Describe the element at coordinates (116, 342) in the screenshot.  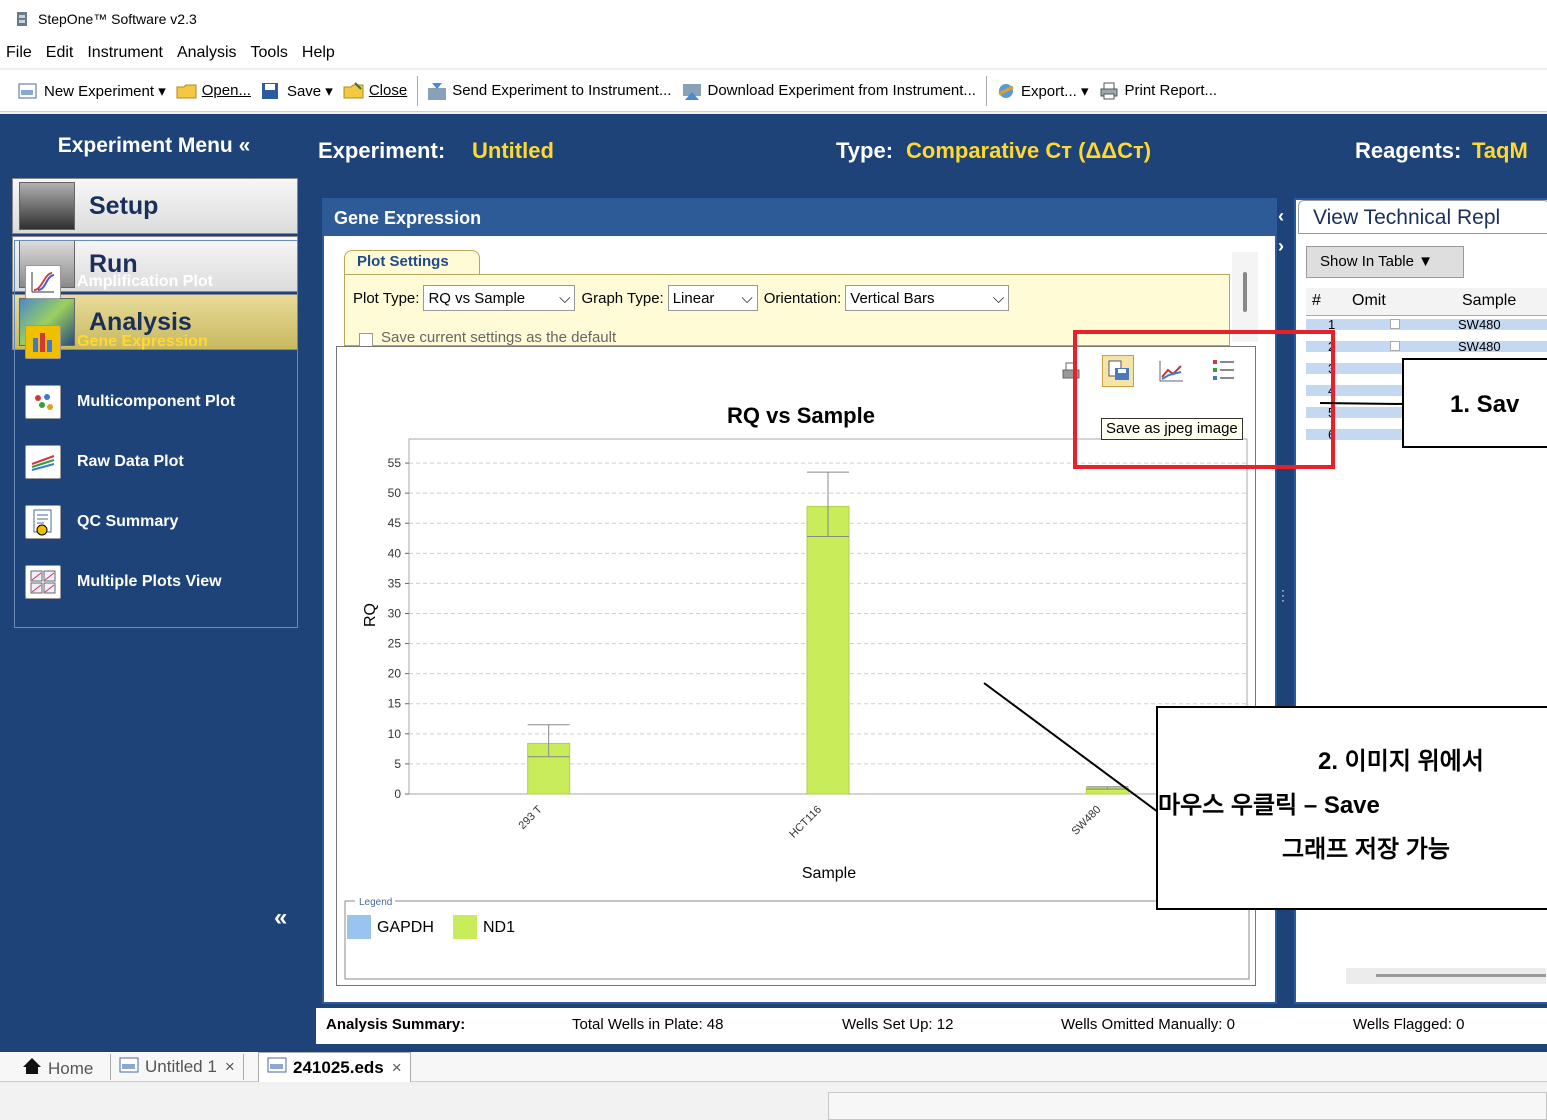
I see `sidebar-item-gene-expression: Gene Expression` at that location.